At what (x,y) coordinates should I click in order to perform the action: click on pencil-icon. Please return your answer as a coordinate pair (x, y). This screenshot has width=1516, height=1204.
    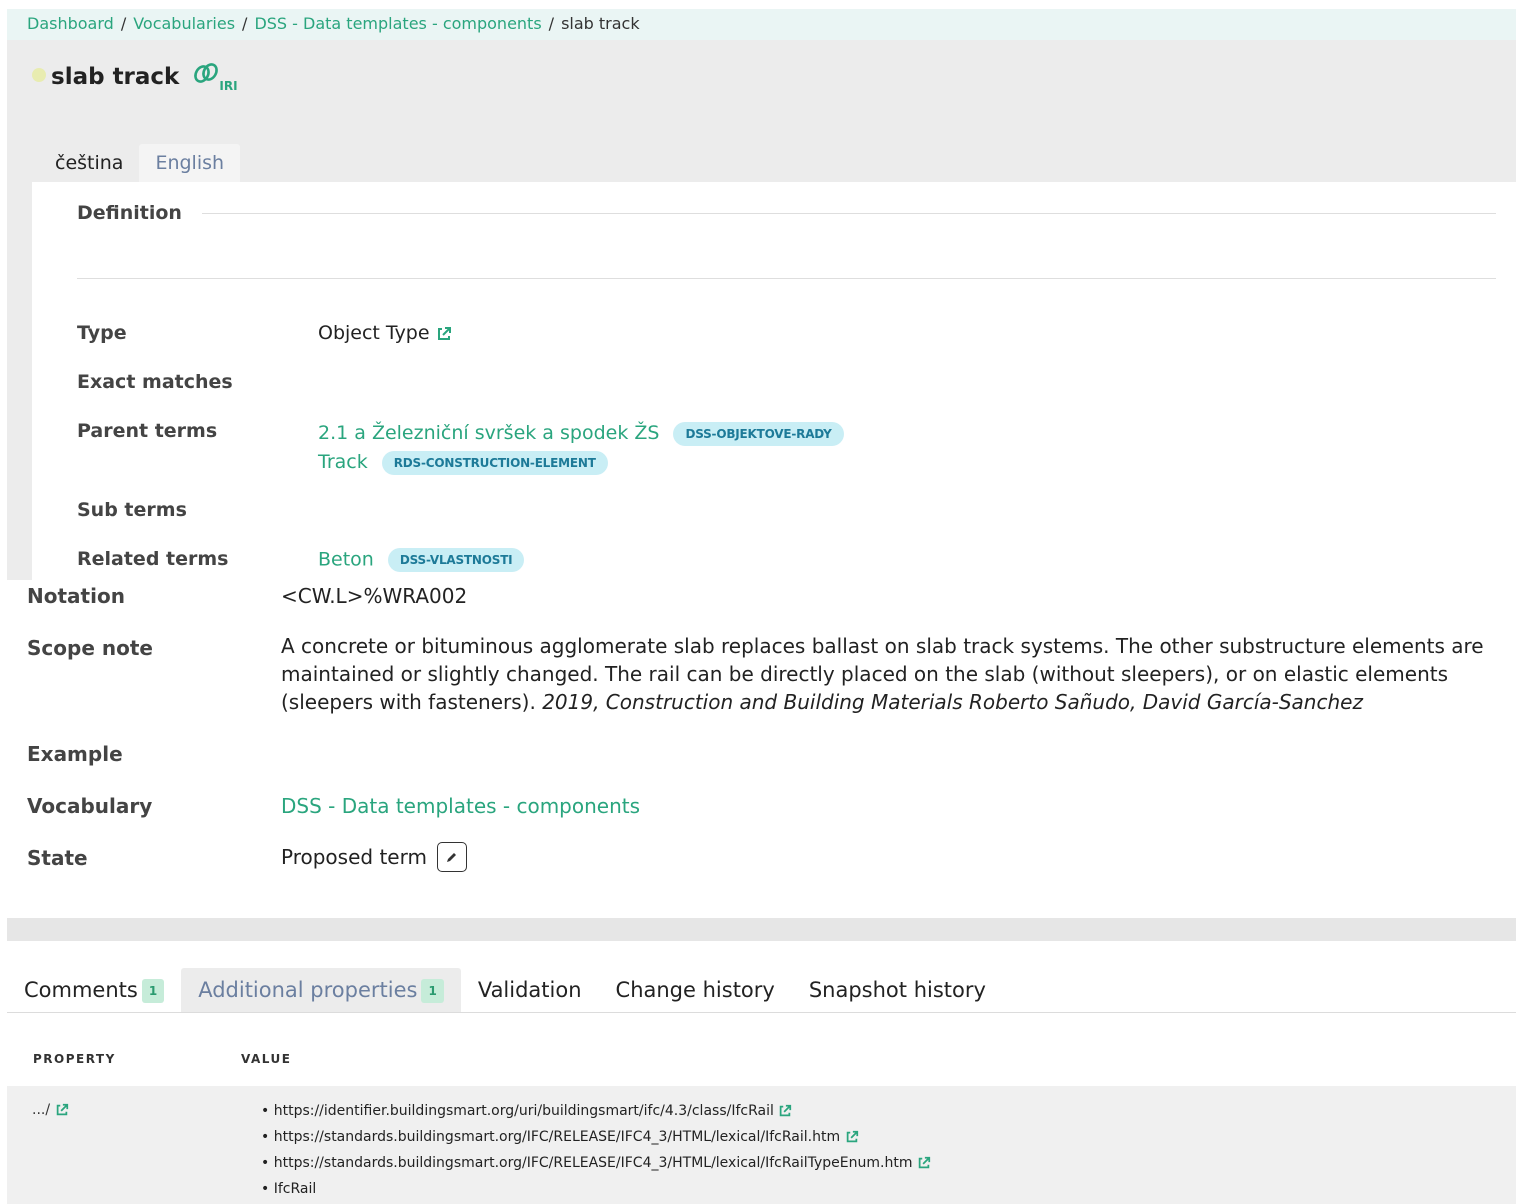
    Looking at the image, I should click on (452, 857).